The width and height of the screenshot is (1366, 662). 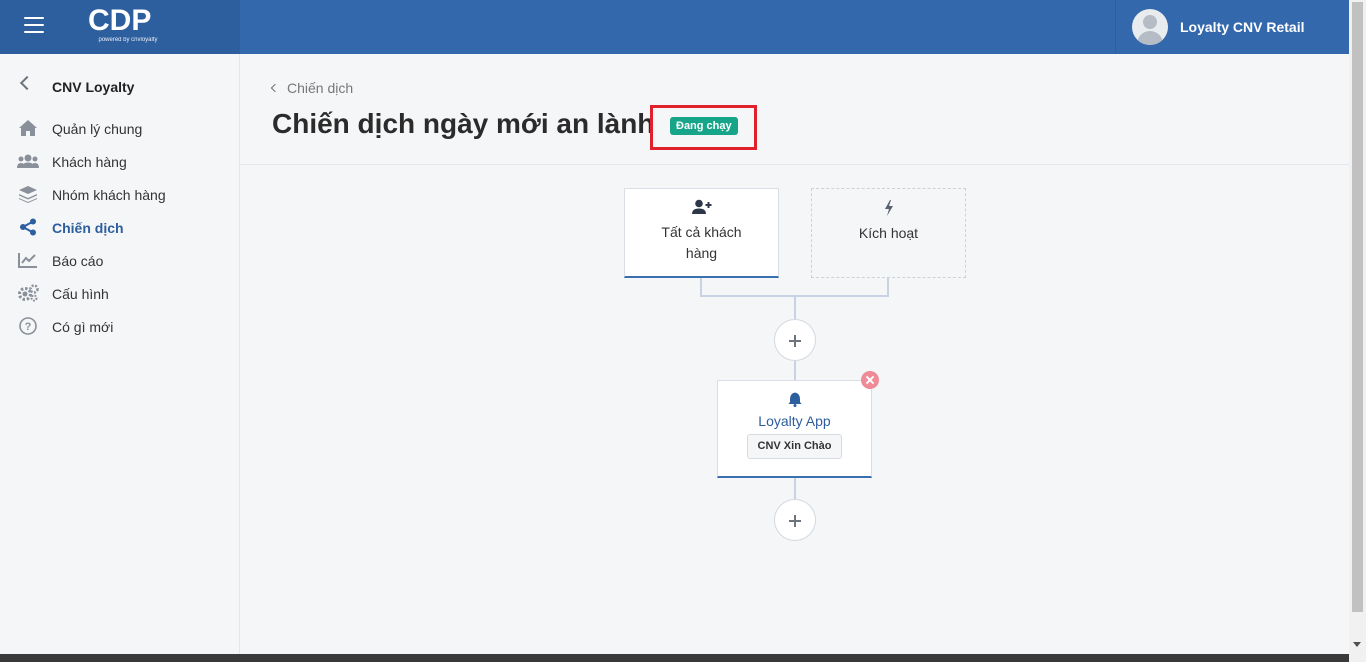 What do you see at coordinates (89, 161) in the screenshot?
I see `sidebar-item-label: Khách hàng` at bounding box center [89, 161].